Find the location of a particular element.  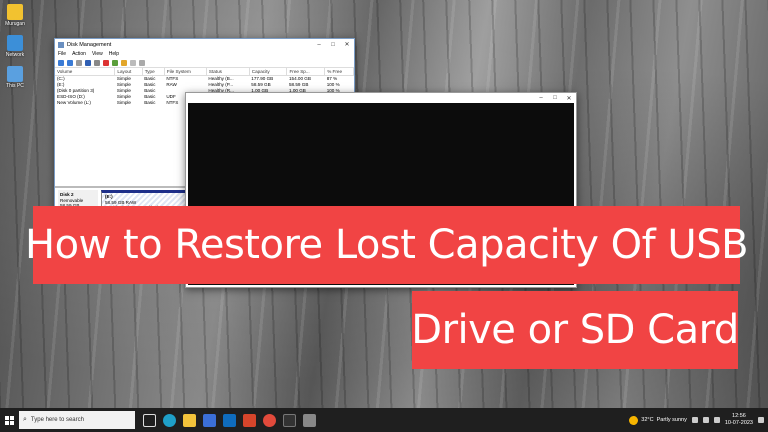

start-button is located at coordinates (9, 420).